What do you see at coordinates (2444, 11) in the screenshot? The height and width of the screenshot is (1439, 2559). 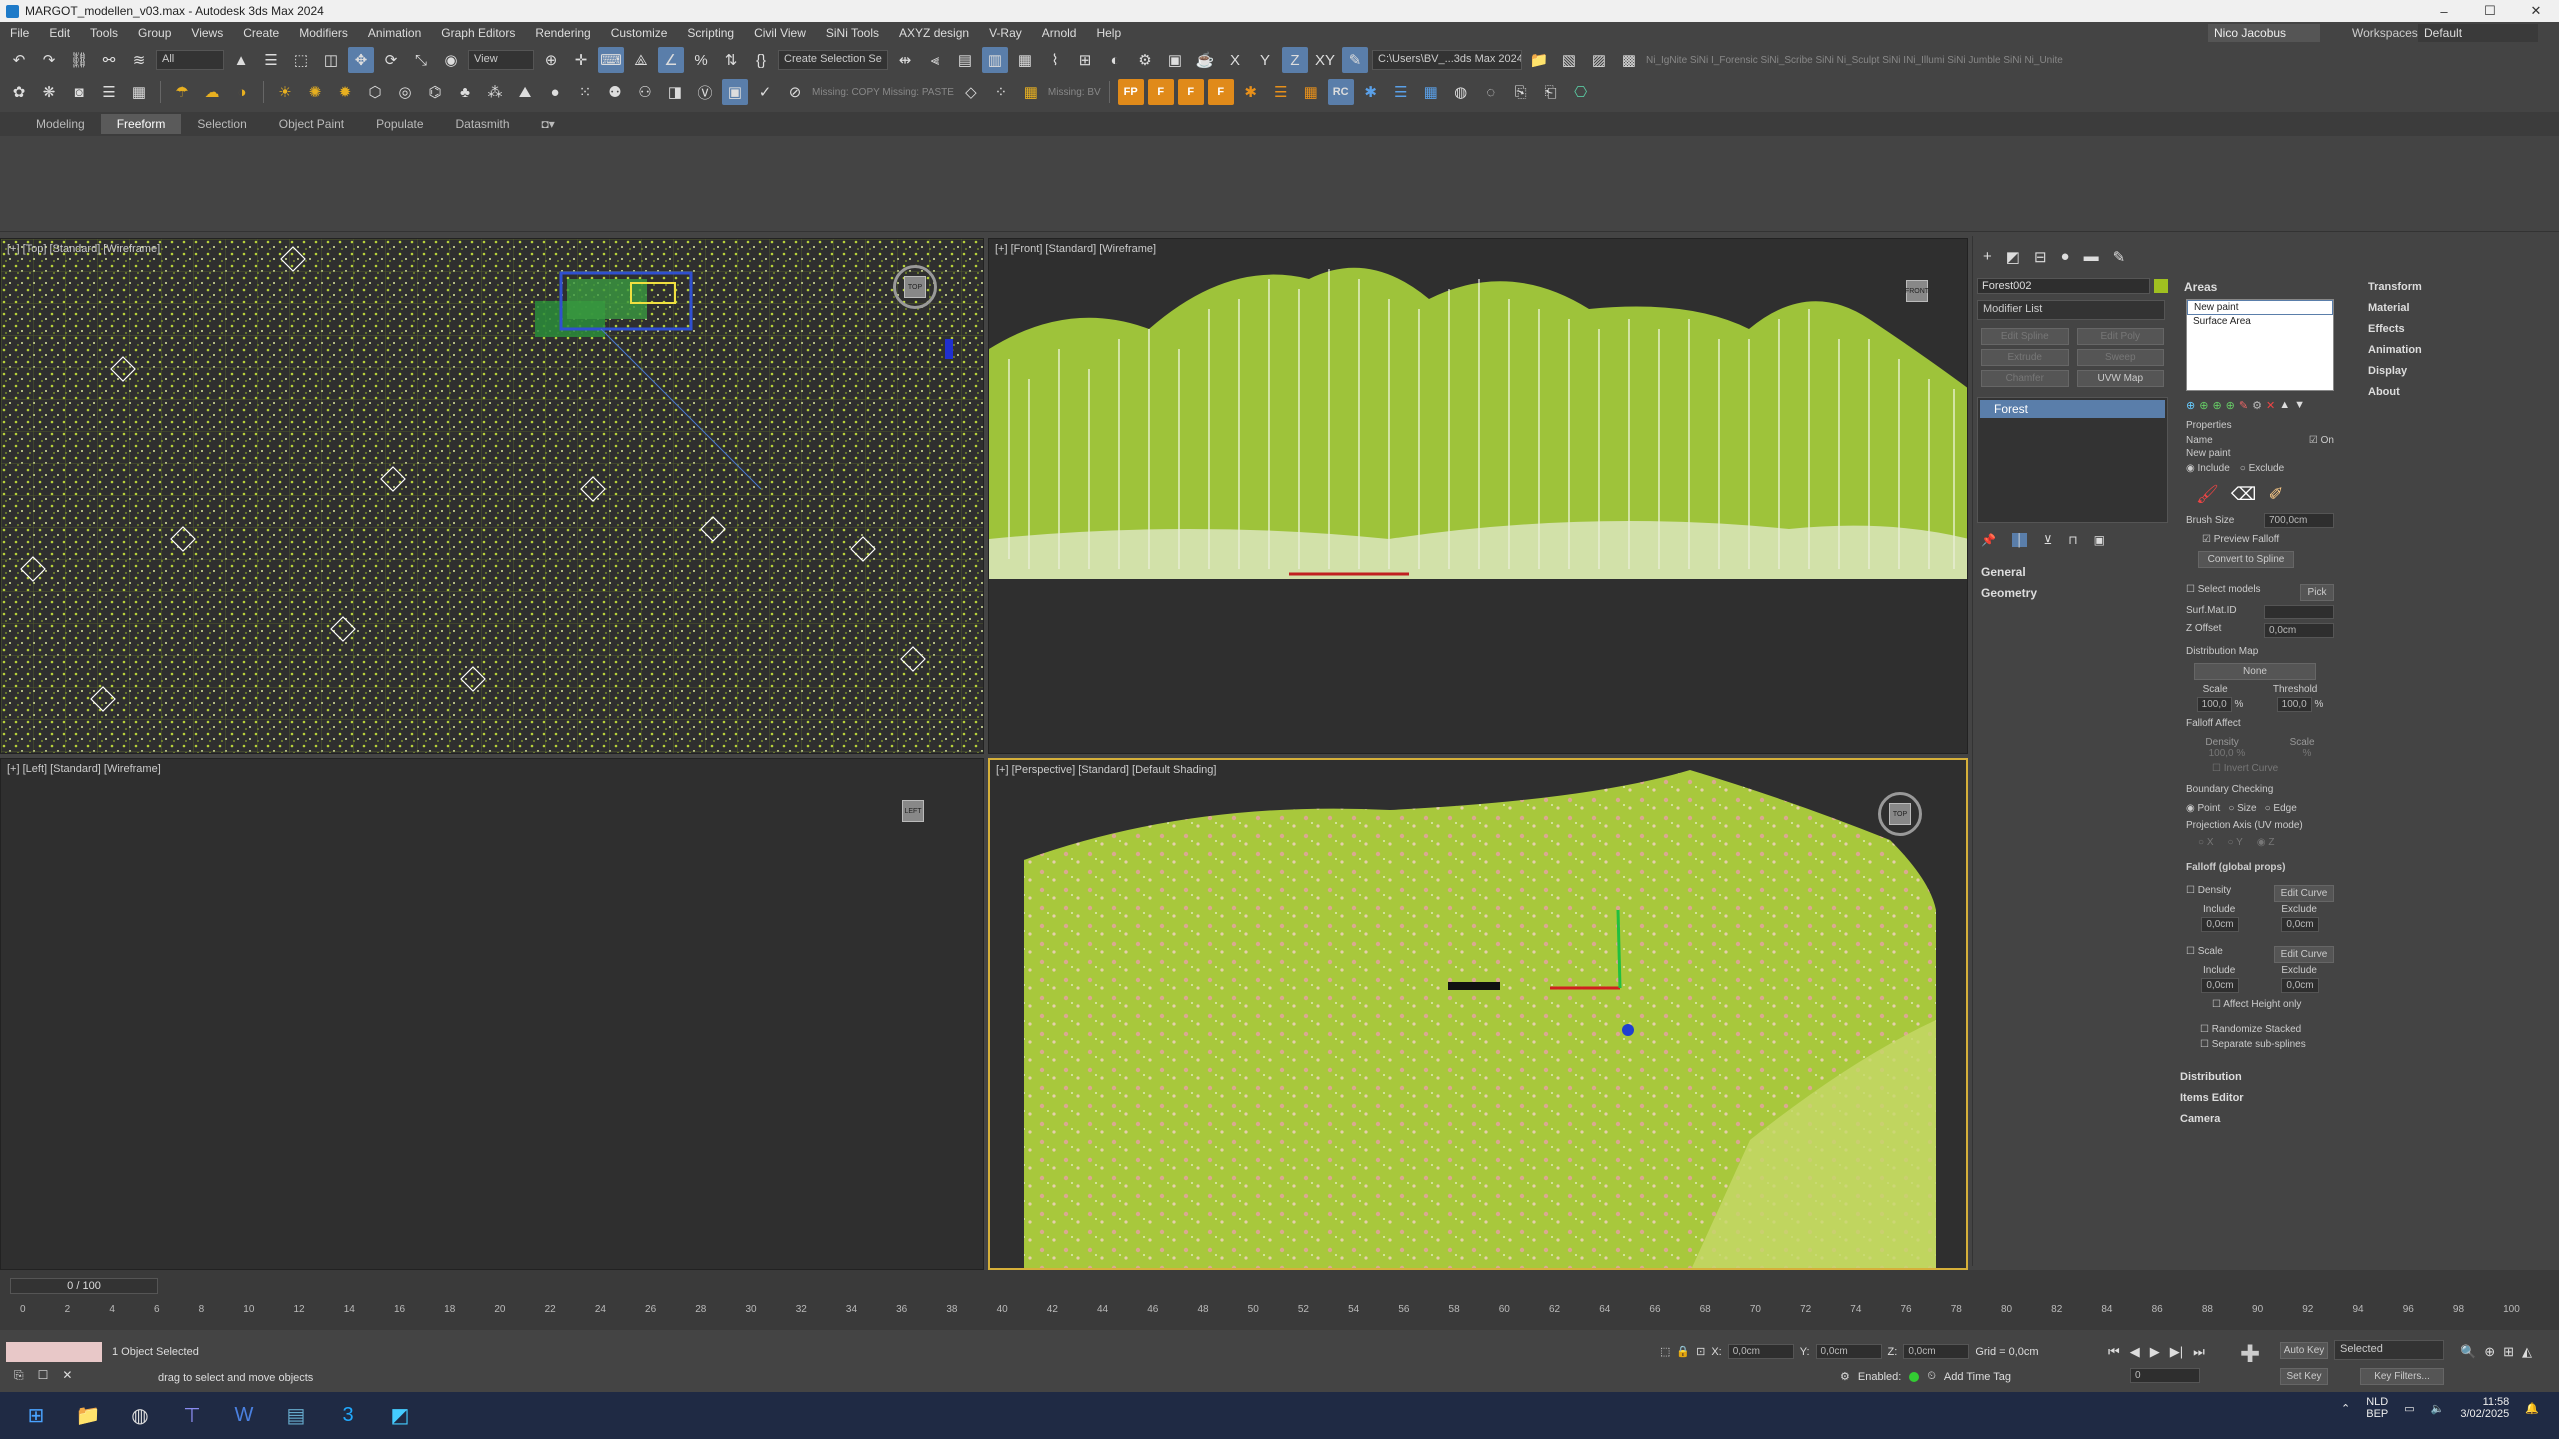 I see `minimize-button: –` at bounding box center [2444, 11].